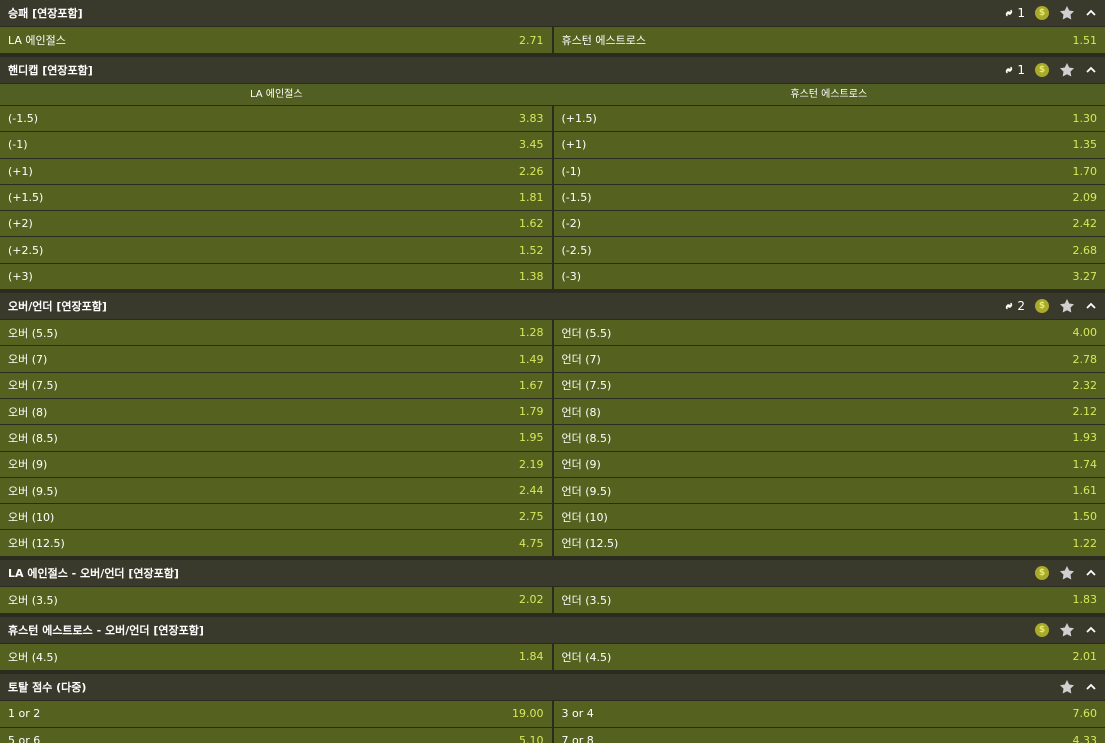 This screenshot has height=743, width=1105. Describe the element at coordinates (277, 145) in the screenshot. I see `odds-cell-home: (-1) 3.45` at that location.